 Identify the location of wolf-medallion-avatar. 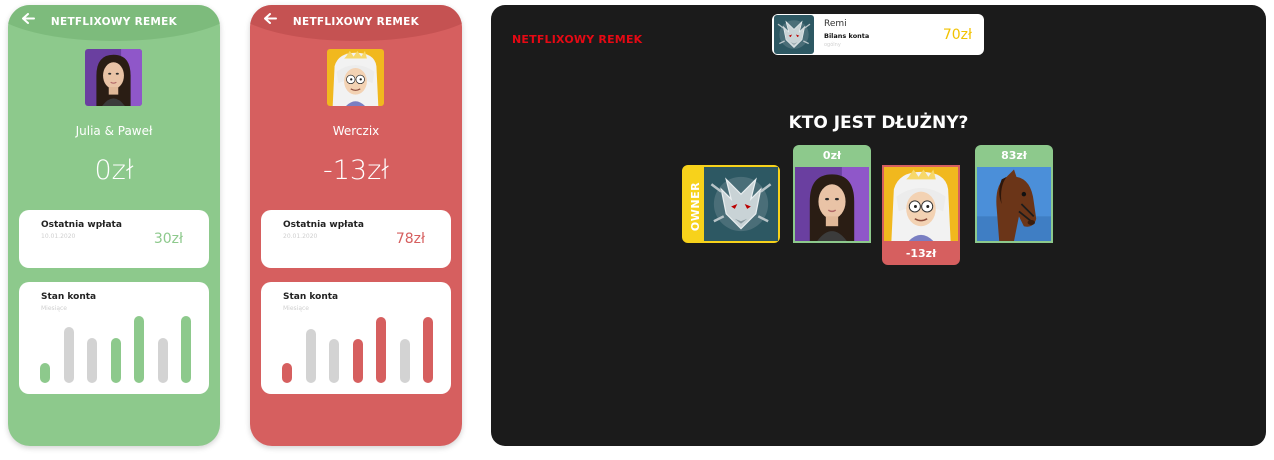
(741, 204).